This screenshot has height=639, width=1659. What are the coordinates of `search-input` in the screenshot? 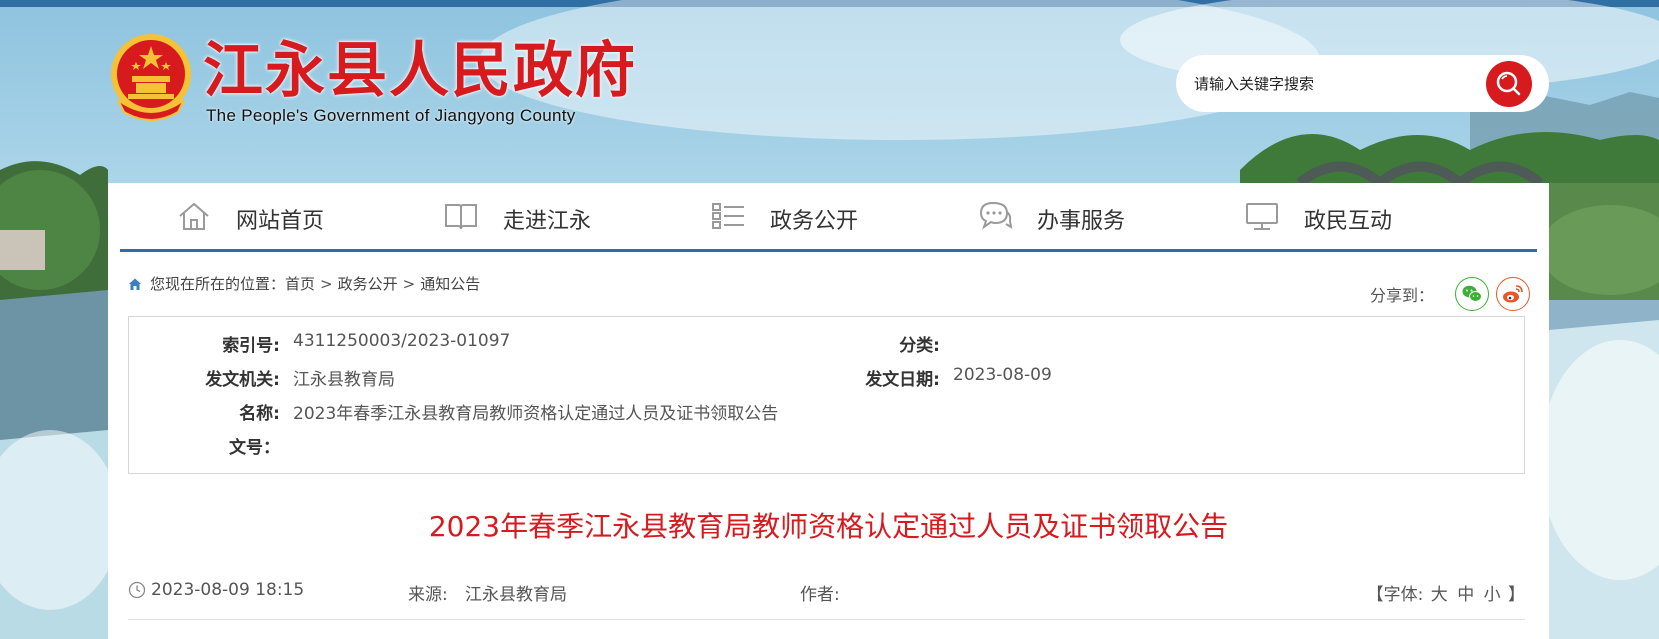 It's located at (1334, 84).